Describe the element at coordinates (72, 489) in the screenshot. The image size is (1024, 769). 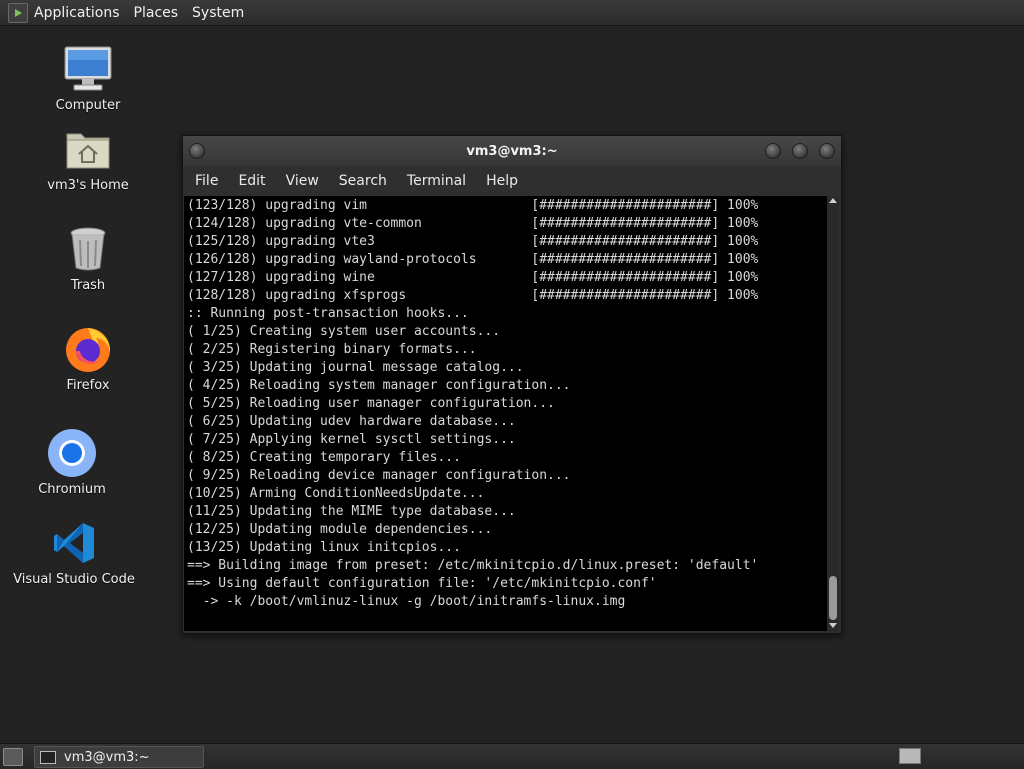
I see `desktop-icon-label: Chromium` at that location.